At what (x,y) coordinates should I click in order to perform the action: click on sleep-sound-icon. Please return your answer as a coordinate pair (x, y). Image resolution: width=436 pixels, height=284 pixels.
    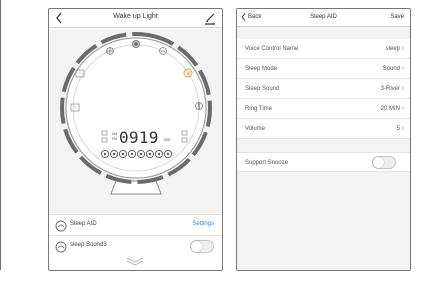
    Looking at the image, I should click on (61, 247).